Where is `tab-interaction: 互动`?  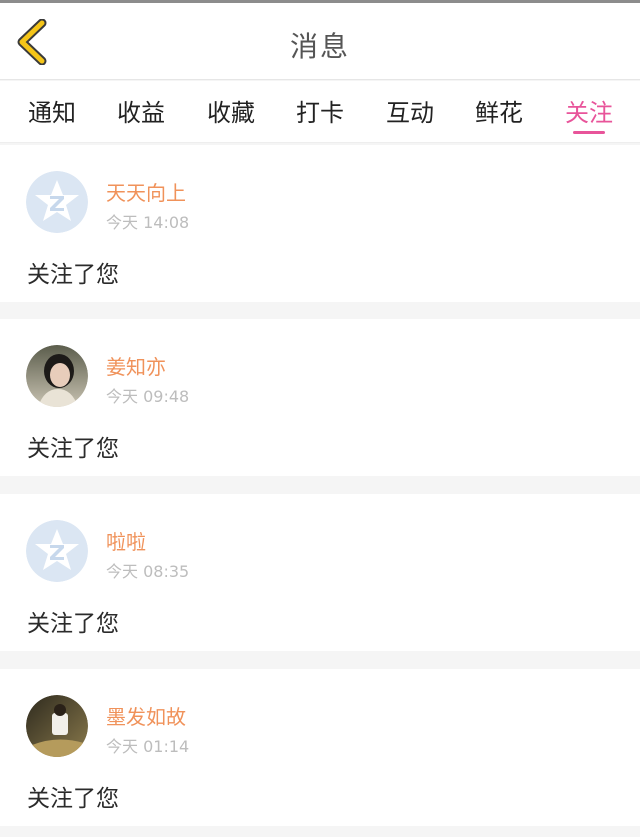 tab-interaction: 互动 is located at coordinates (410, 116).